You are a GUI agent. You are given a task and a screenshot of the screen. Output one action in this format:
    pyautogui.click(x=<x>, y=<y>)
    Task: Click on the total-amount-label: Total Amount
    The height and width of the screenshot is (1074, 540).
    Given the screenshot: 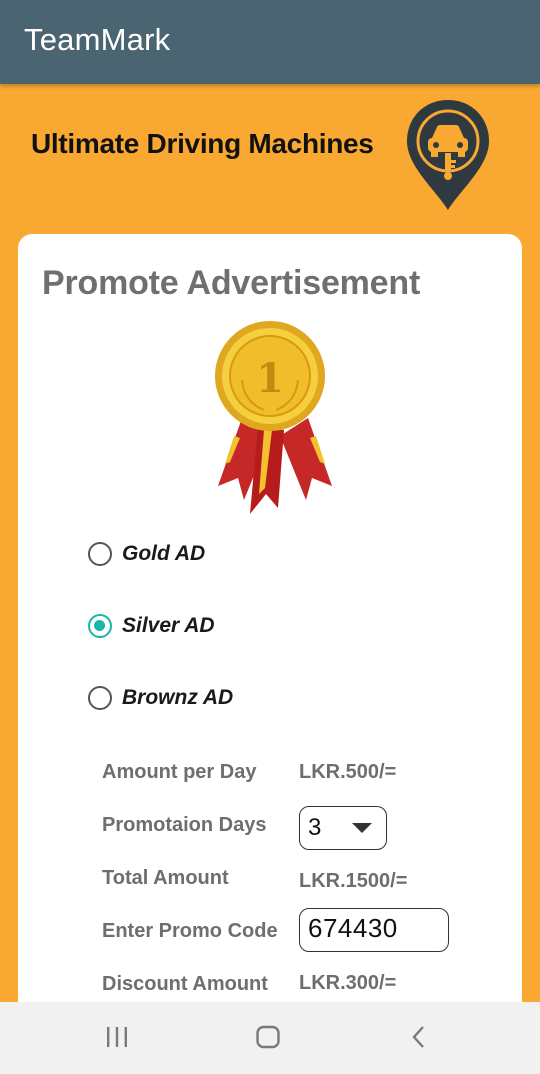 What is the action you would take?
    pyautogui.click(x=165, y=878)
    